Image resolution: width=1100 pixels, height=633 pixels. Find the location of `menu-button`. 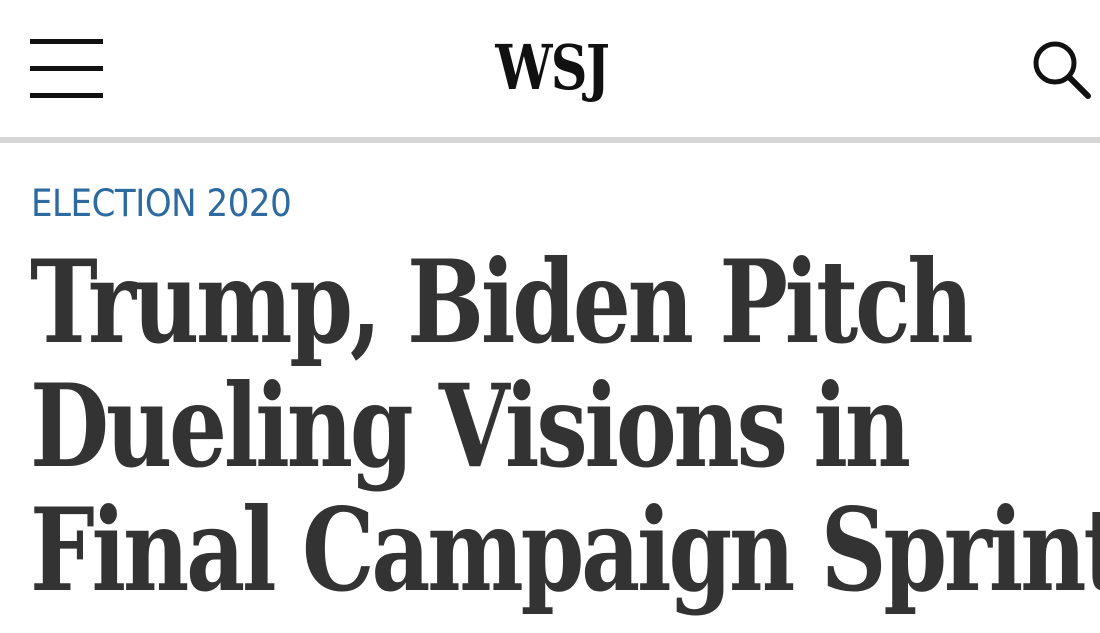

menu-button is located at coordinates (67, 69).